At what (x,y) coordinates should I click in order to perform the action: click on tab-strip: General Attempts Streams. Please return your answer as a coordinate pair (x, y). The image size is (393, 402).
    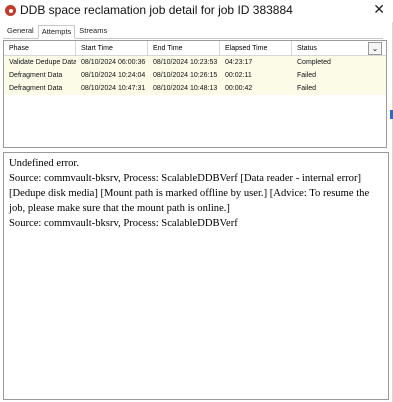
    Looking at the image, I should click on (193, 32).